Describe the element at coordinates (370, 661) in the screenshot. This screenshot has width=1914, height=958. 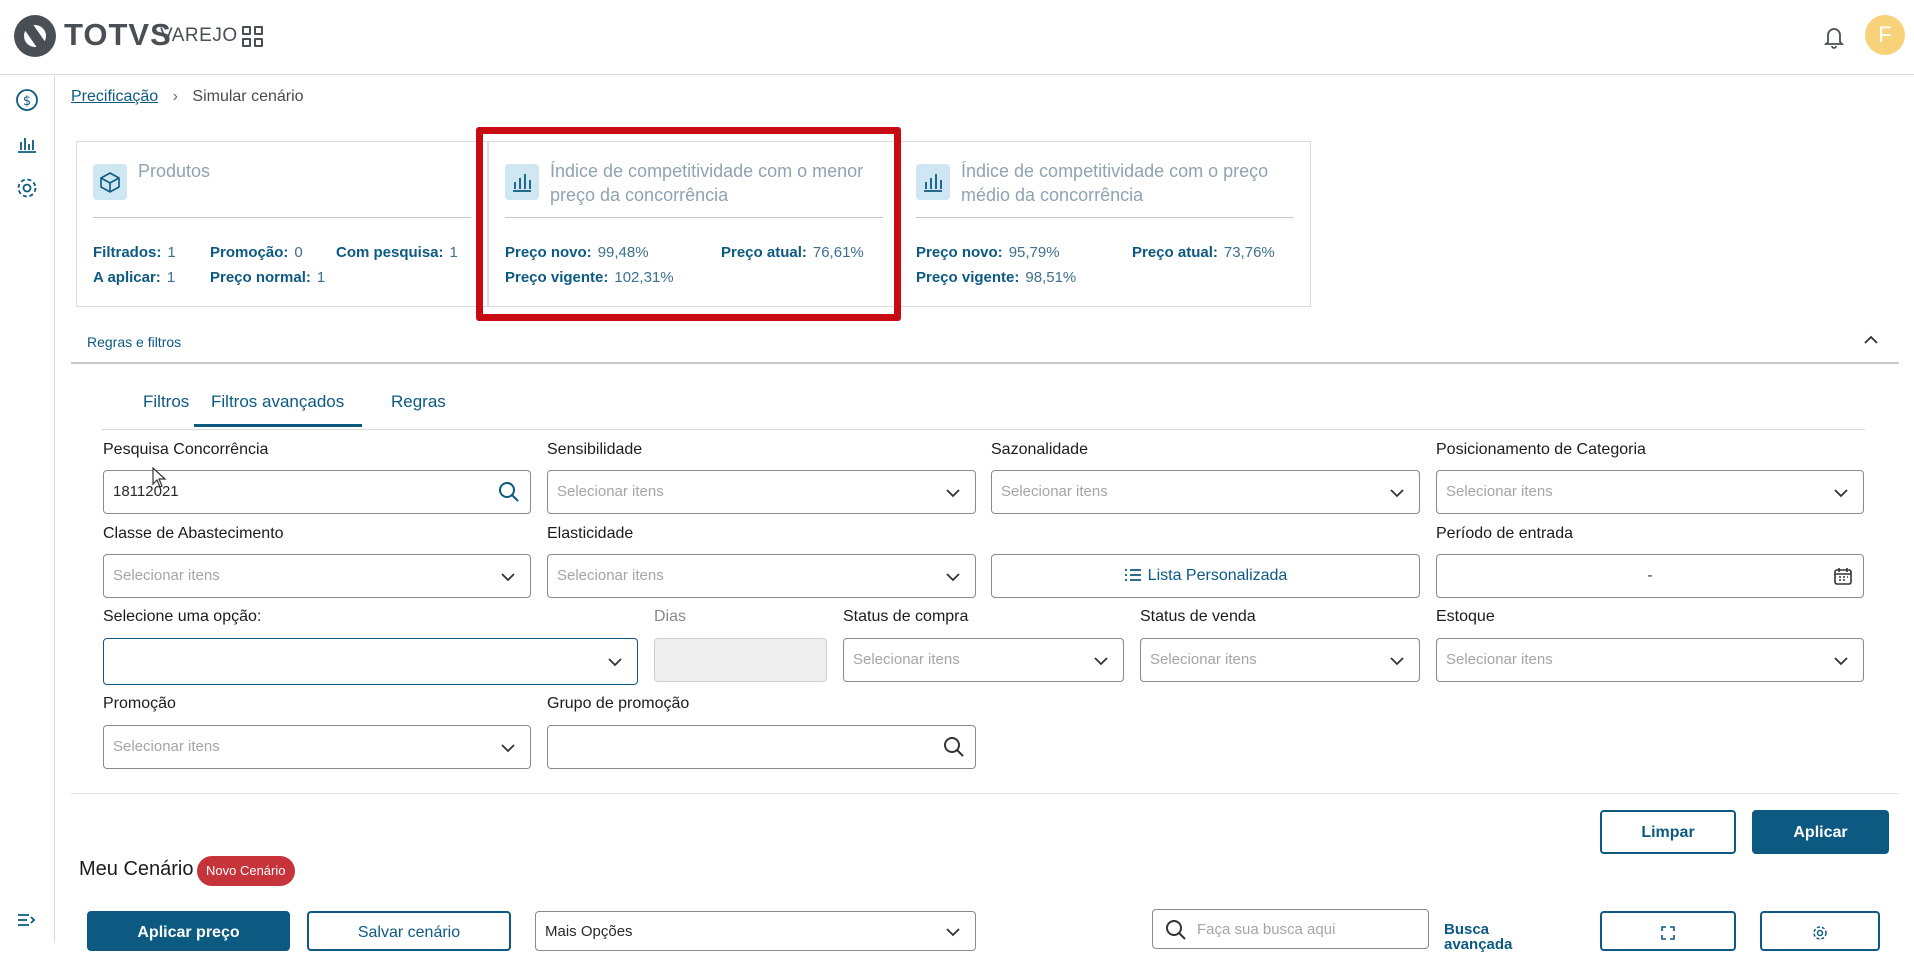
I see `selecione-opcao-select` at that location.